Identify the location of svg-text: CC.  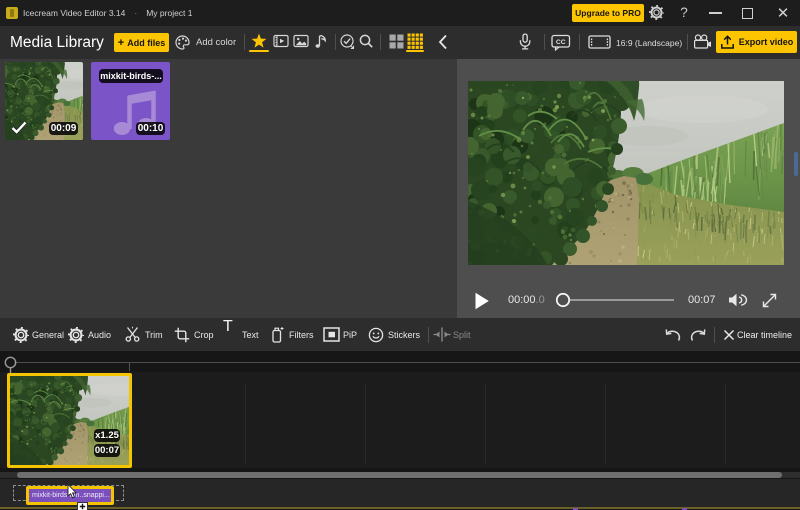
(561, 42).